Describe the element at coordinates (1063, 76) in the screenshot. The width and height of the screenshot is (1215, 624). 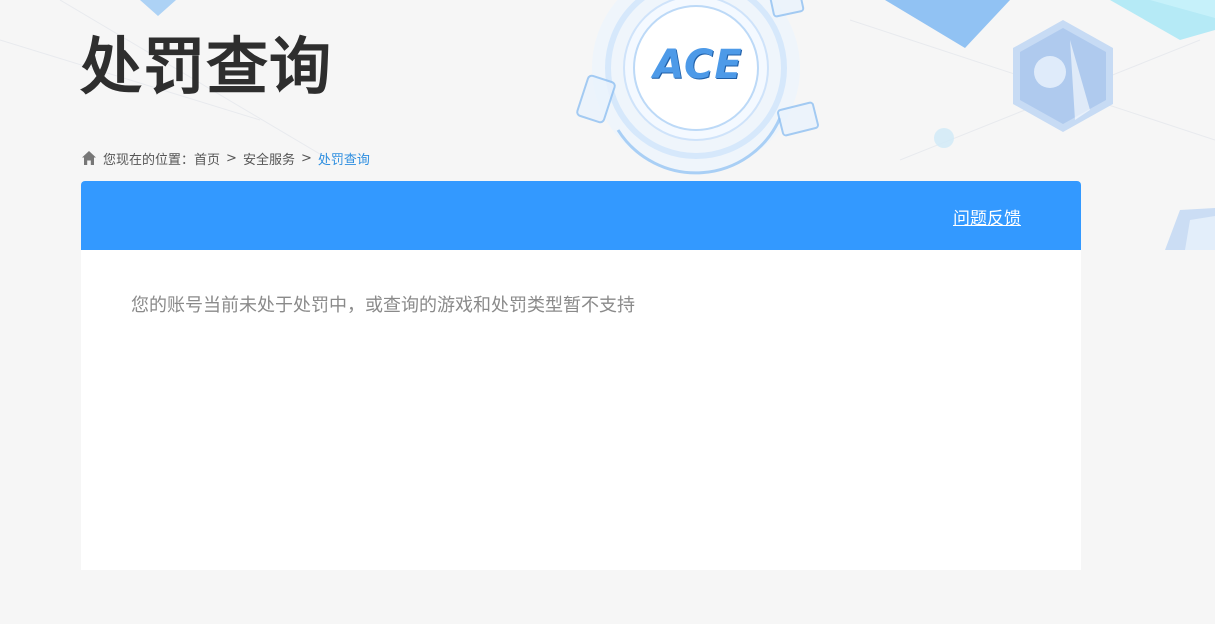
I see `character-hexagon-art` at that location.